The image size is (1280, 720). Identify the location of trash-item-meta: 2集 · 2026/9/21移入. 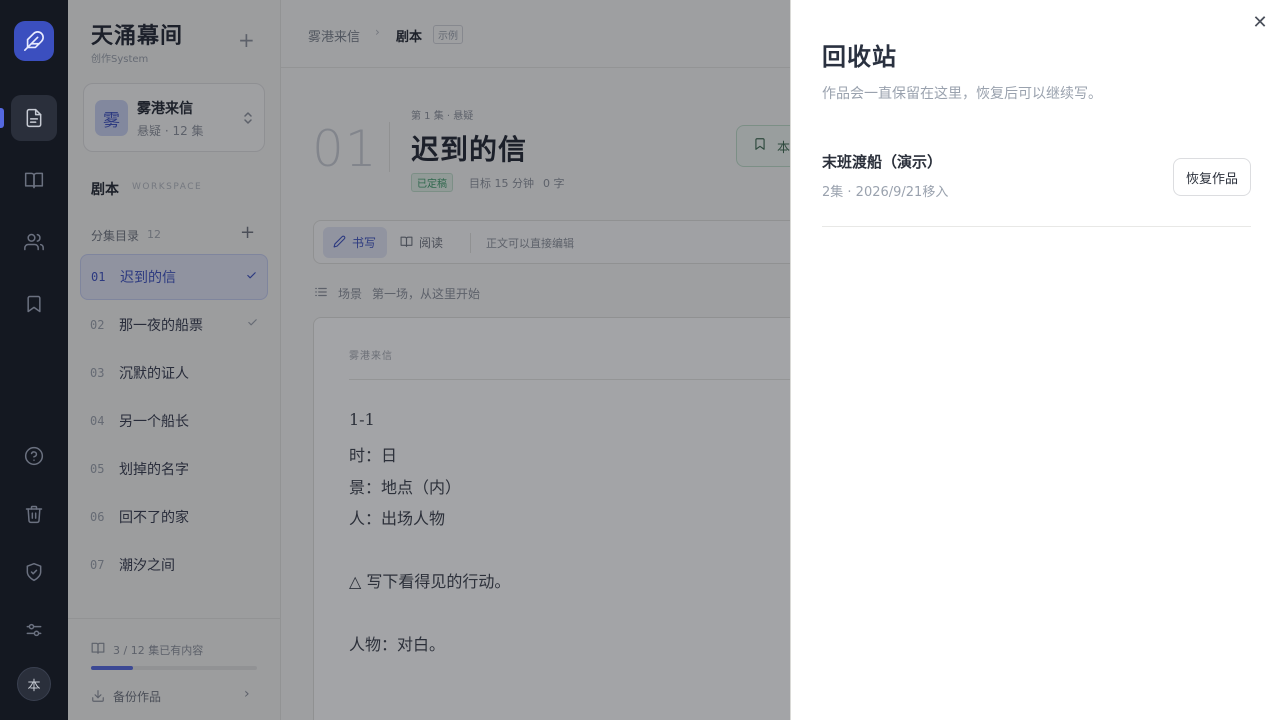
(885, 192).